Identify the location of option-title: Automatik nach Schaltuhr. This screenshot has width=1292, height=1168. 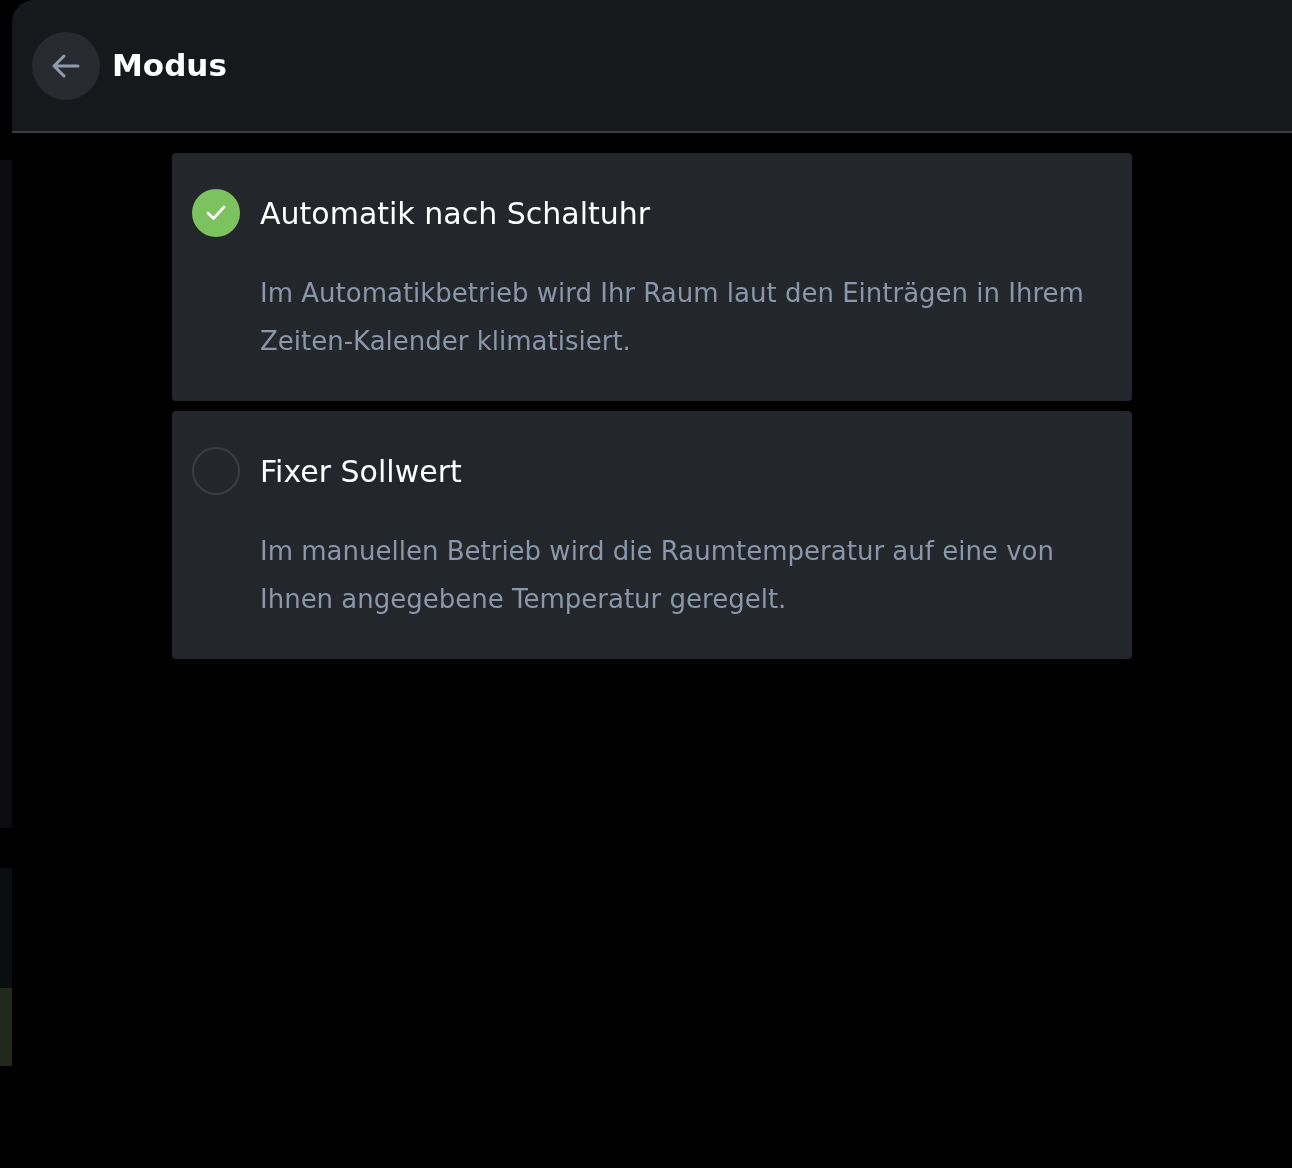
(455, 213).